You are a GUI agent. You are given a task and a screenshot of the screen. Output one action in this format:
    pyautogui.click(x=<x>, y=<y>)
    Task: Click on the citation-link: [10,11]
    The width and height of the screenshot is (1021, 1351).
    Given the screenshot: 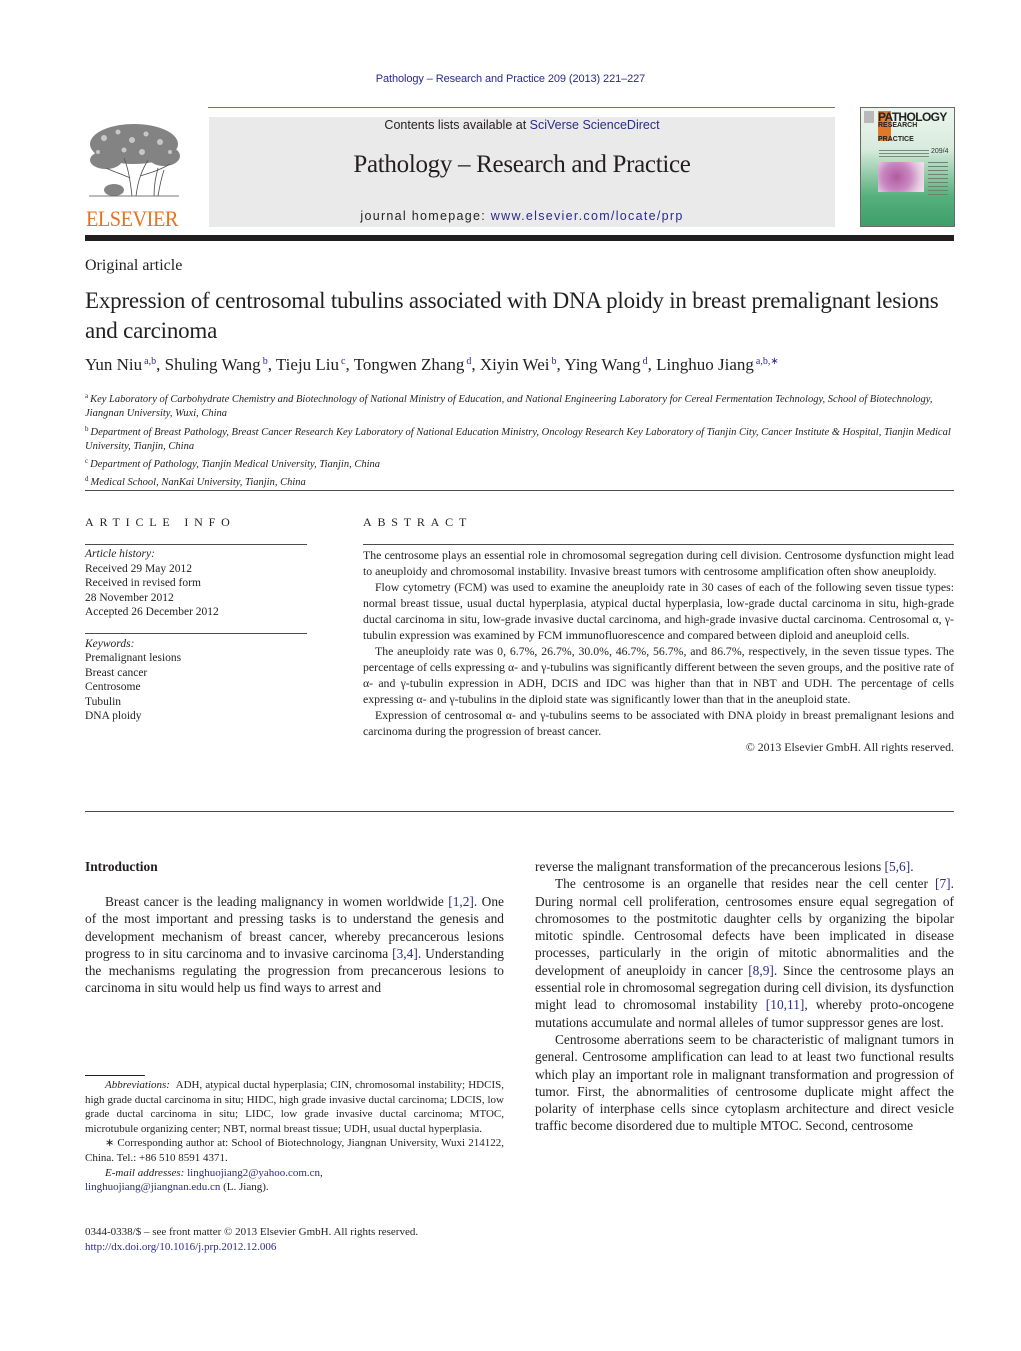 What is the action you would take?
    pyautogui.click(x=785, y=1004)
    